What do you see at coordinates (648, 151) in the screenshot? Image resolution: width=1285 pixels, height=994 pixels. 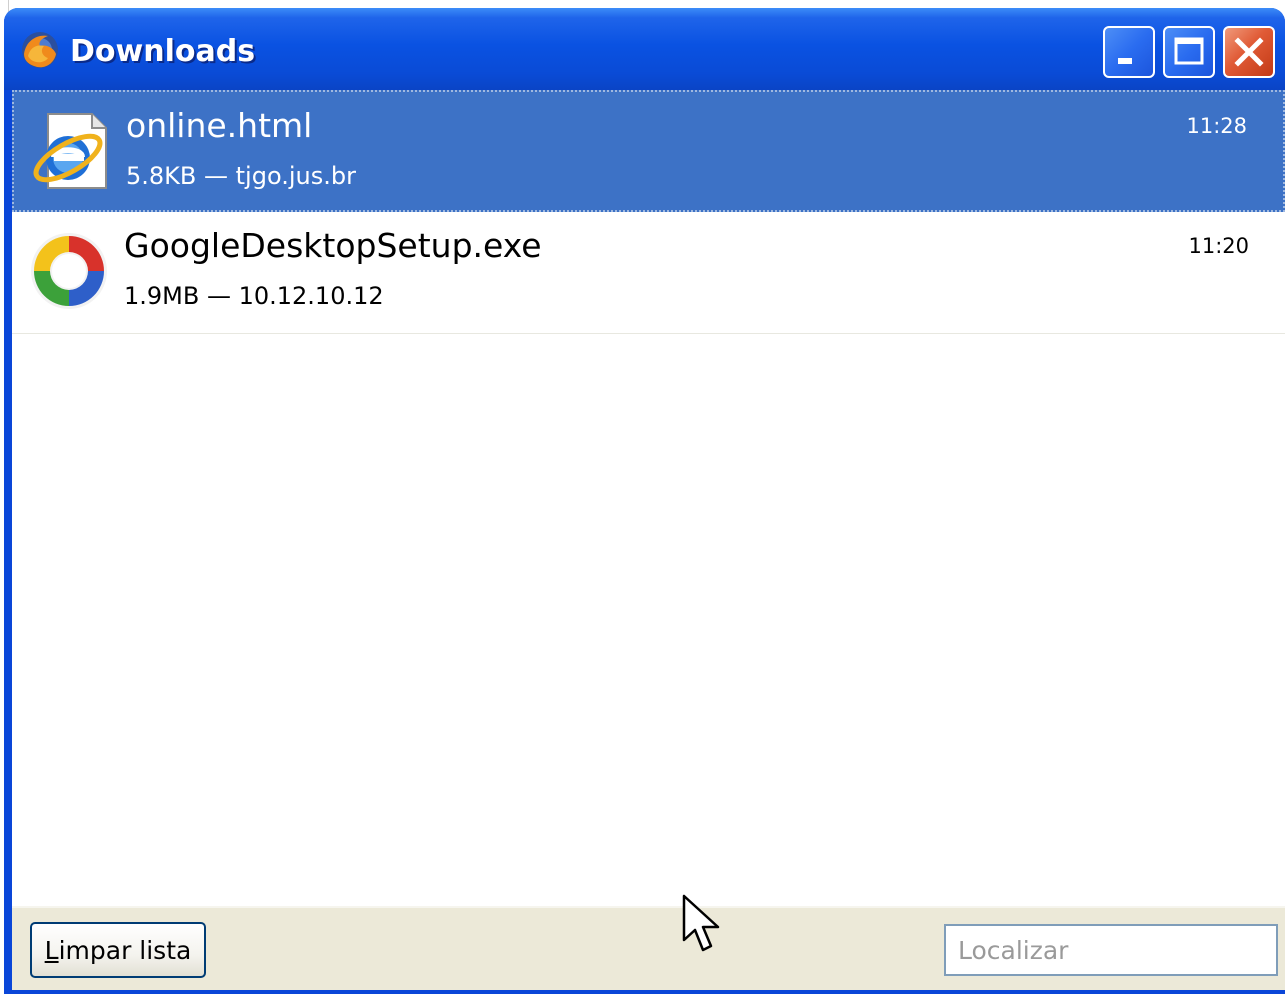 I see `download-item: online.html 5.8KB — tjgo.jus.br 11:28` at bounding box center [648, 151].